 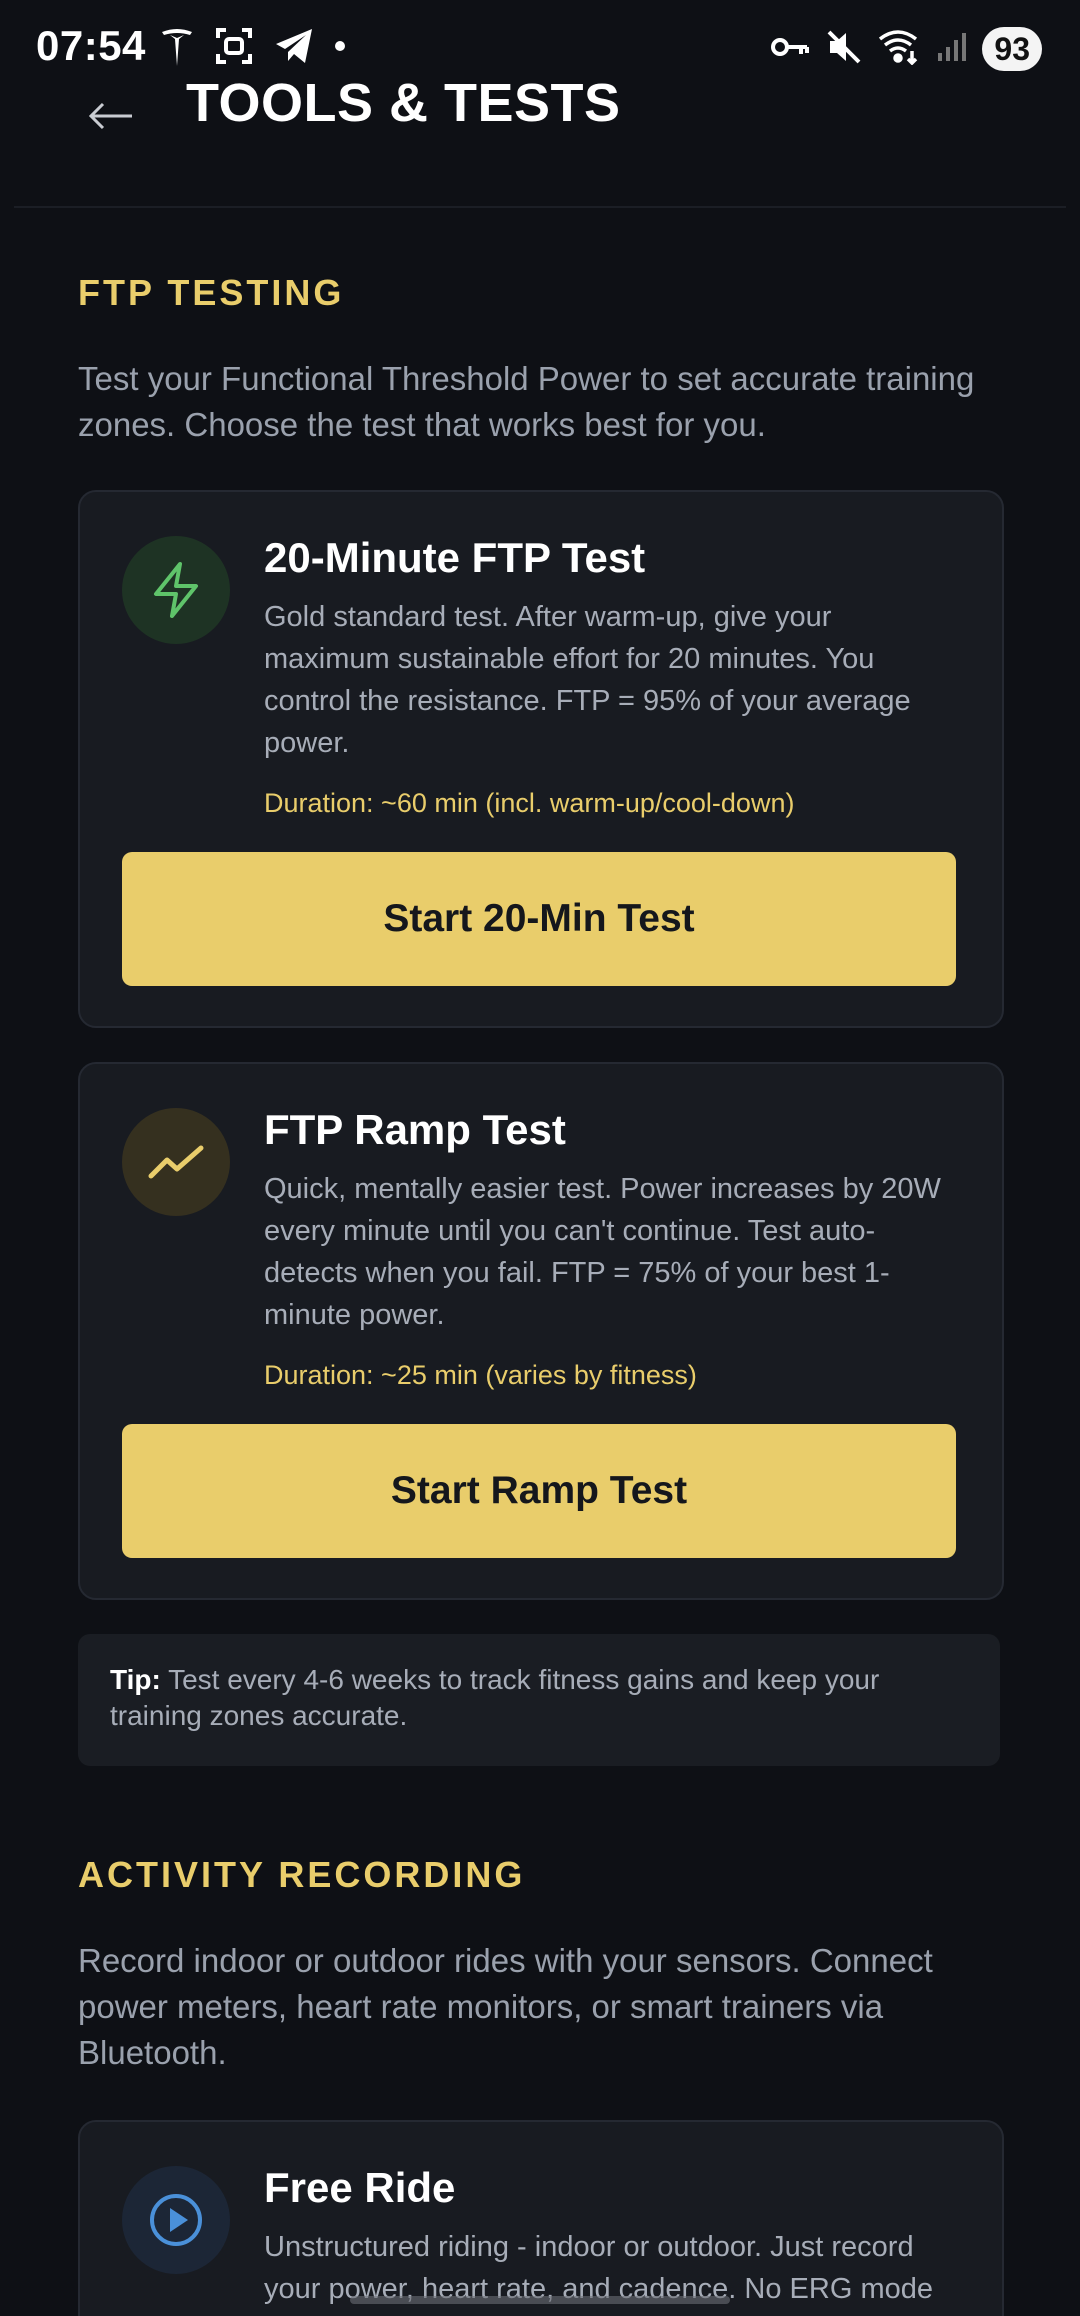 I want to click on dot-icon, so click(x=340, y=48).